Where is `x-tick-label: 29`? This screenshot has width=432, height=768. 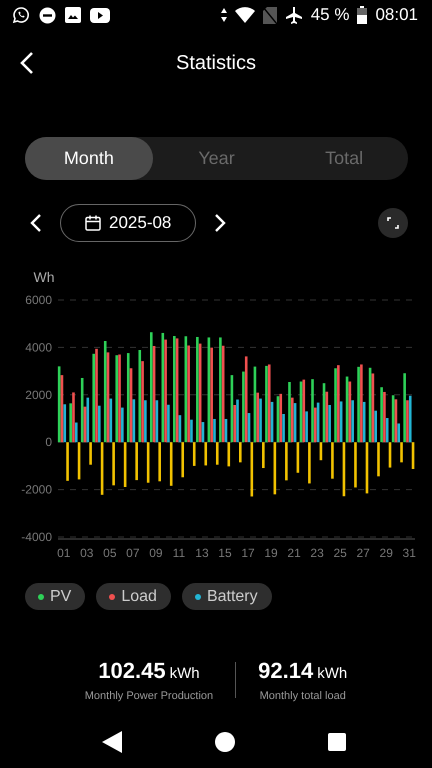
x-tick-label: 29 is located at coordinates (386, 553).